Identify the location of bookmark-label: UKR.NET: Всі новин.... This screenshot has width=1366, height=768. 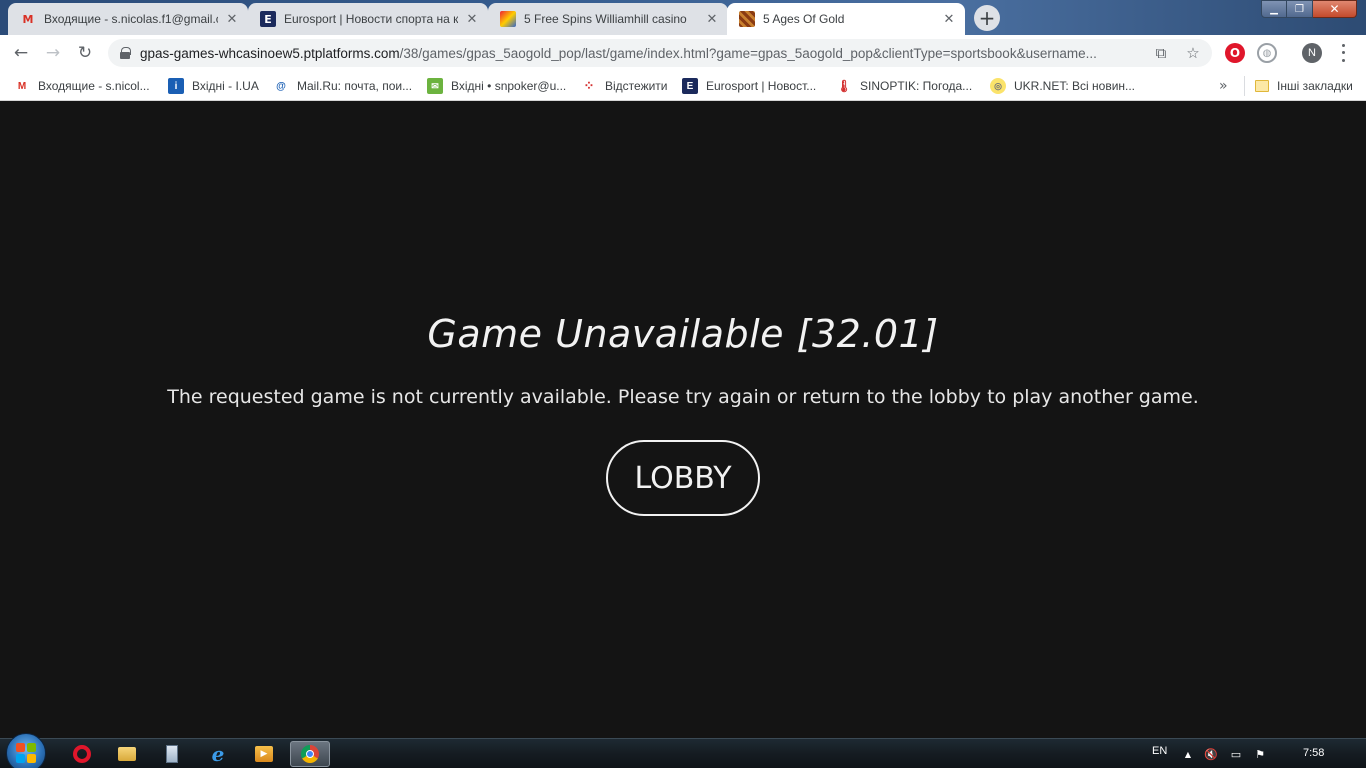
(1075, 86).